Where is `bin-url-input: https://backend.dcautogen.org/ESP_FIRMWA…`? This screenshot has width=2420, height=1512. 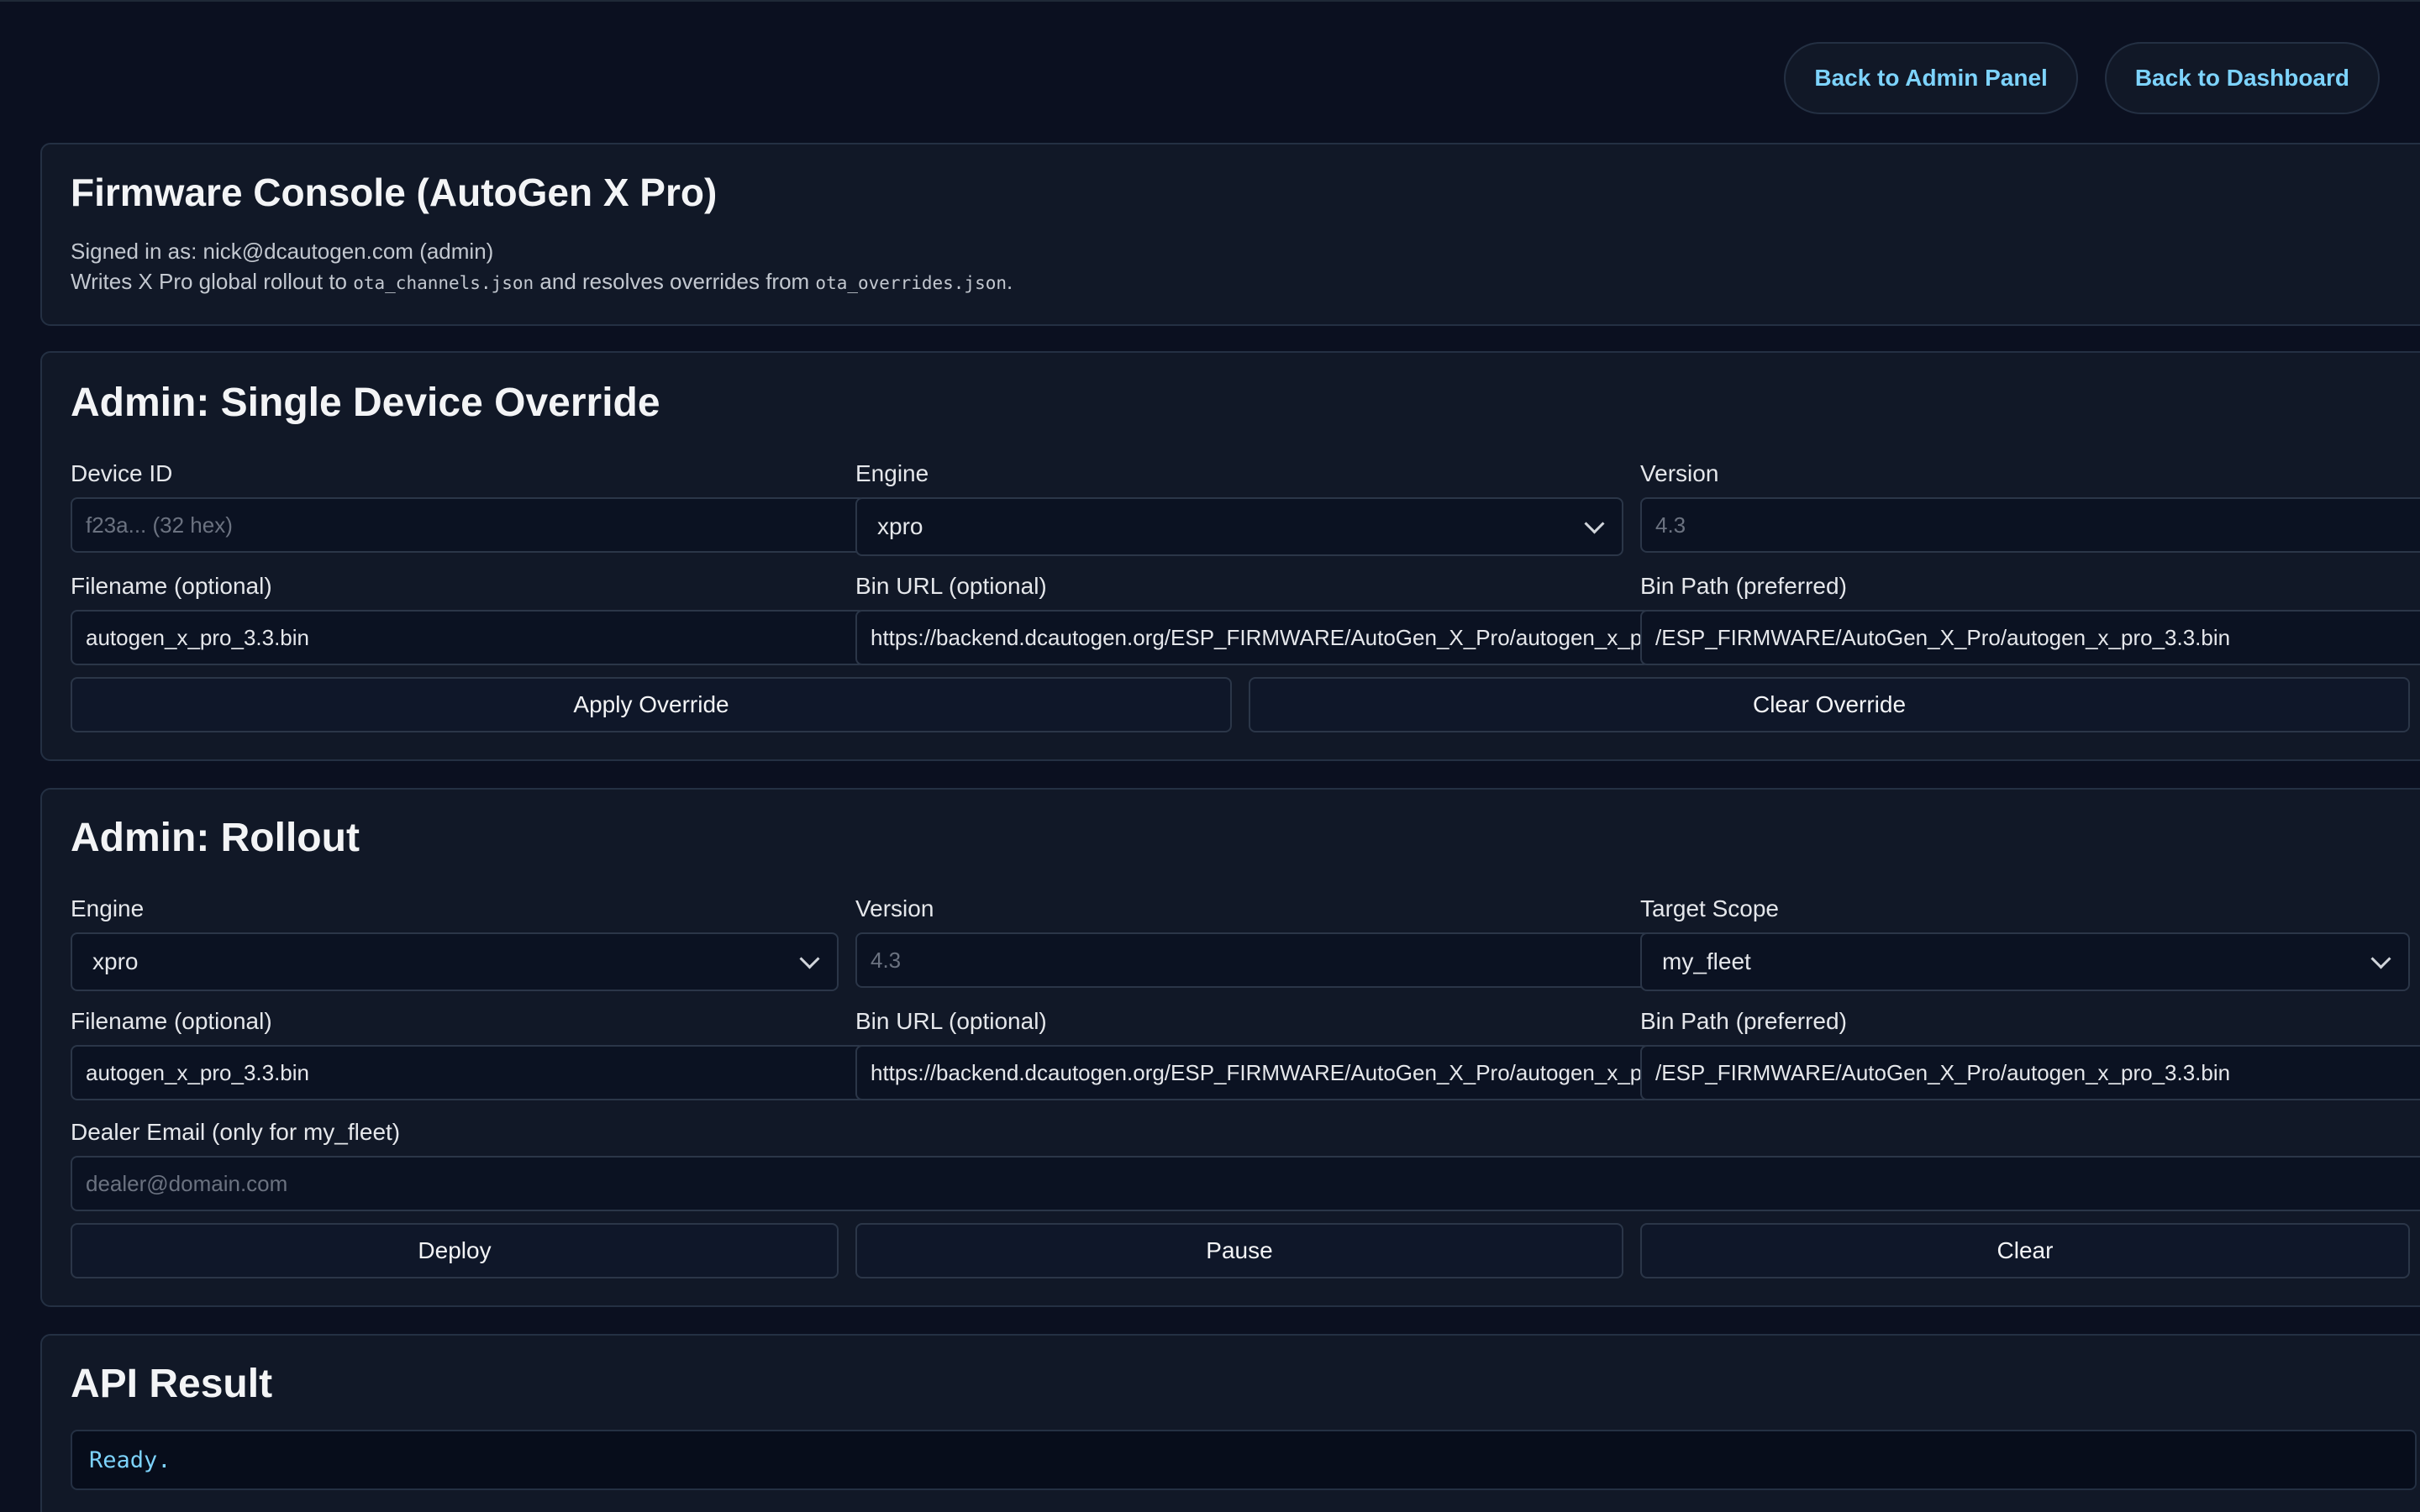
bin-url-input: https://backend.dcautogen.org/ESP_FIRMWA… is located at coordinates (1253, 637).